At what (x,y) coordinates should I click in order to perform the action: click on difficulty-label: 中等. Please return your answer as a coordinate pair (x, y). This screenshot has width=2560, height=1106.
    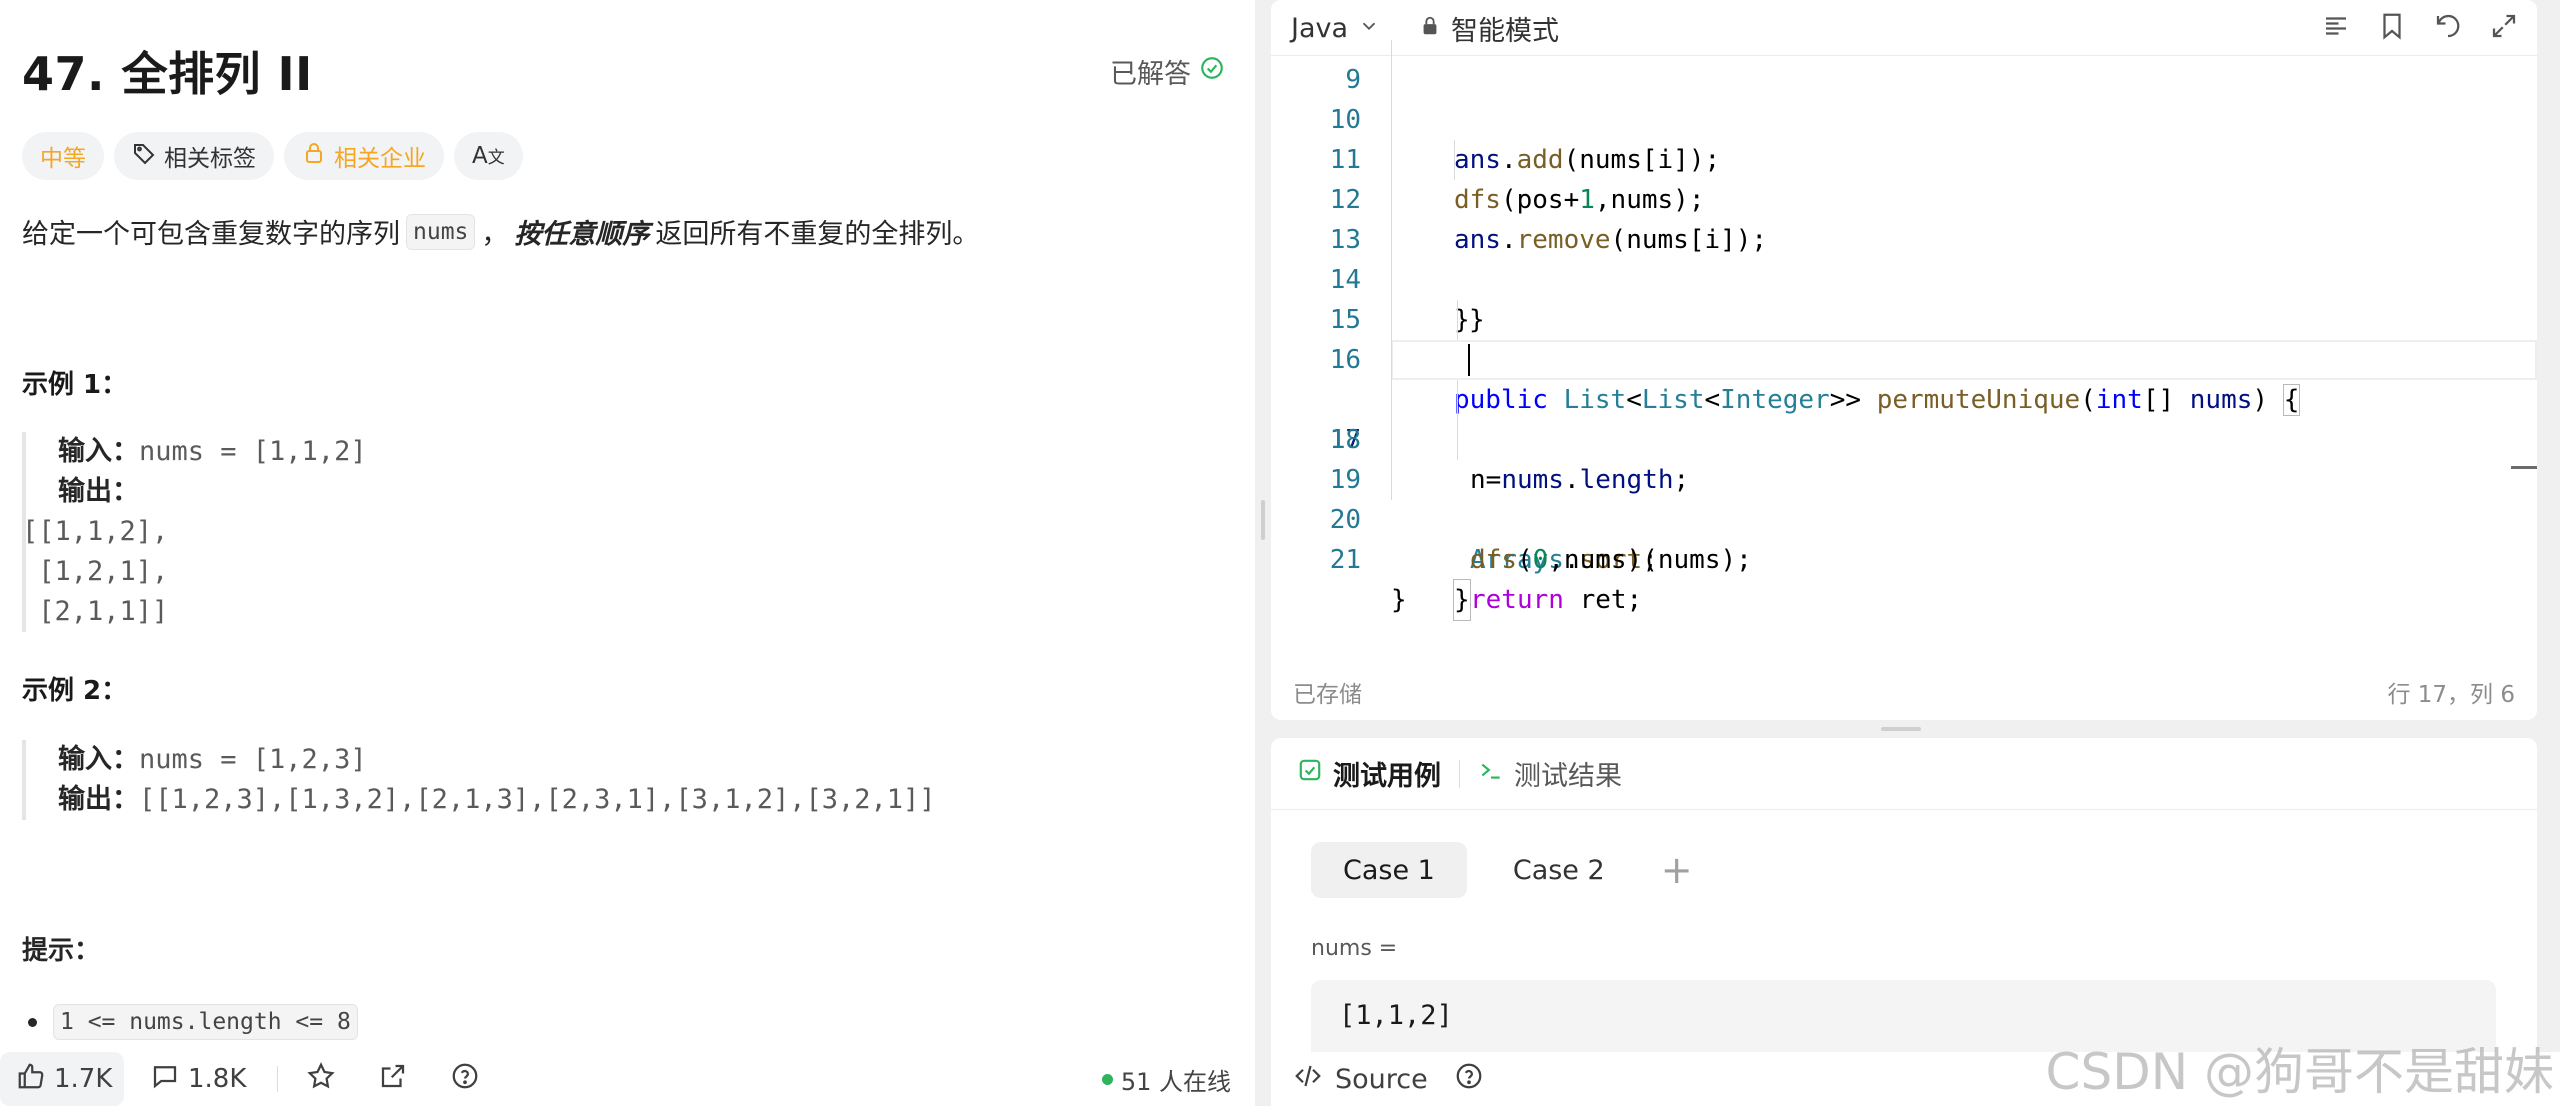
    Looking at the image, I should click on (63, 159).